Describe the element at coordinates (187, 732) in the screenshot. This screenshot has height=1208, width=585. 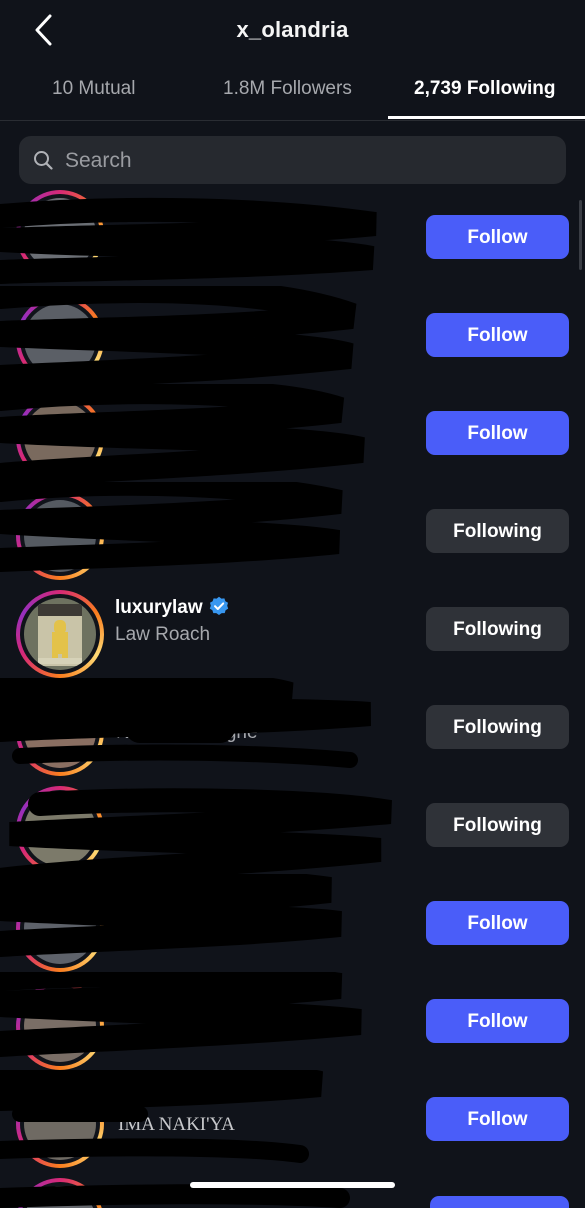
I see `full-name: Nicol…enbergne` at that location.